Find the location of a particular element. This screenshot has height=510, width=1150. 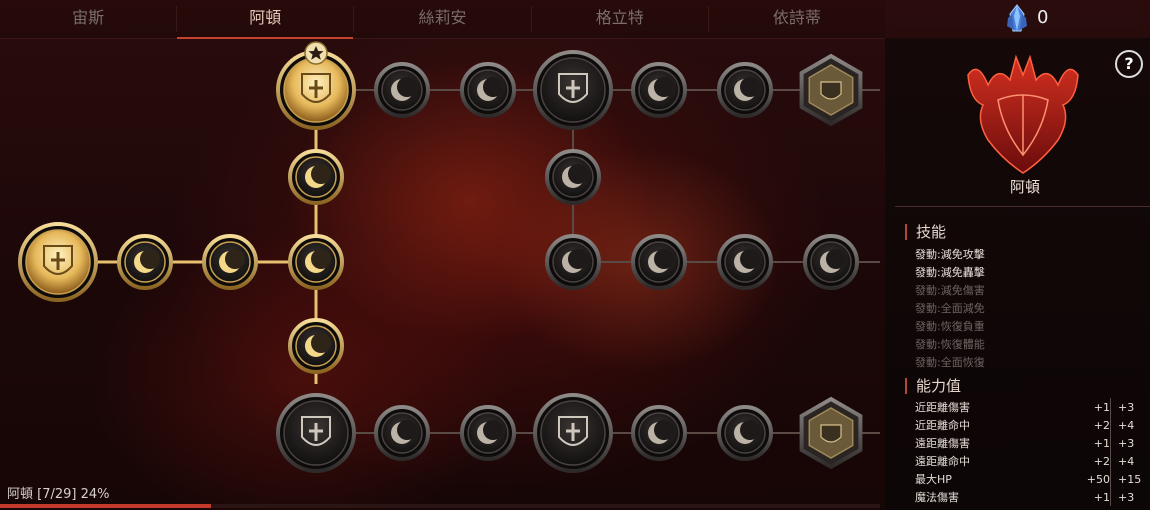

progress-fill is located at coordinates (106, 506).